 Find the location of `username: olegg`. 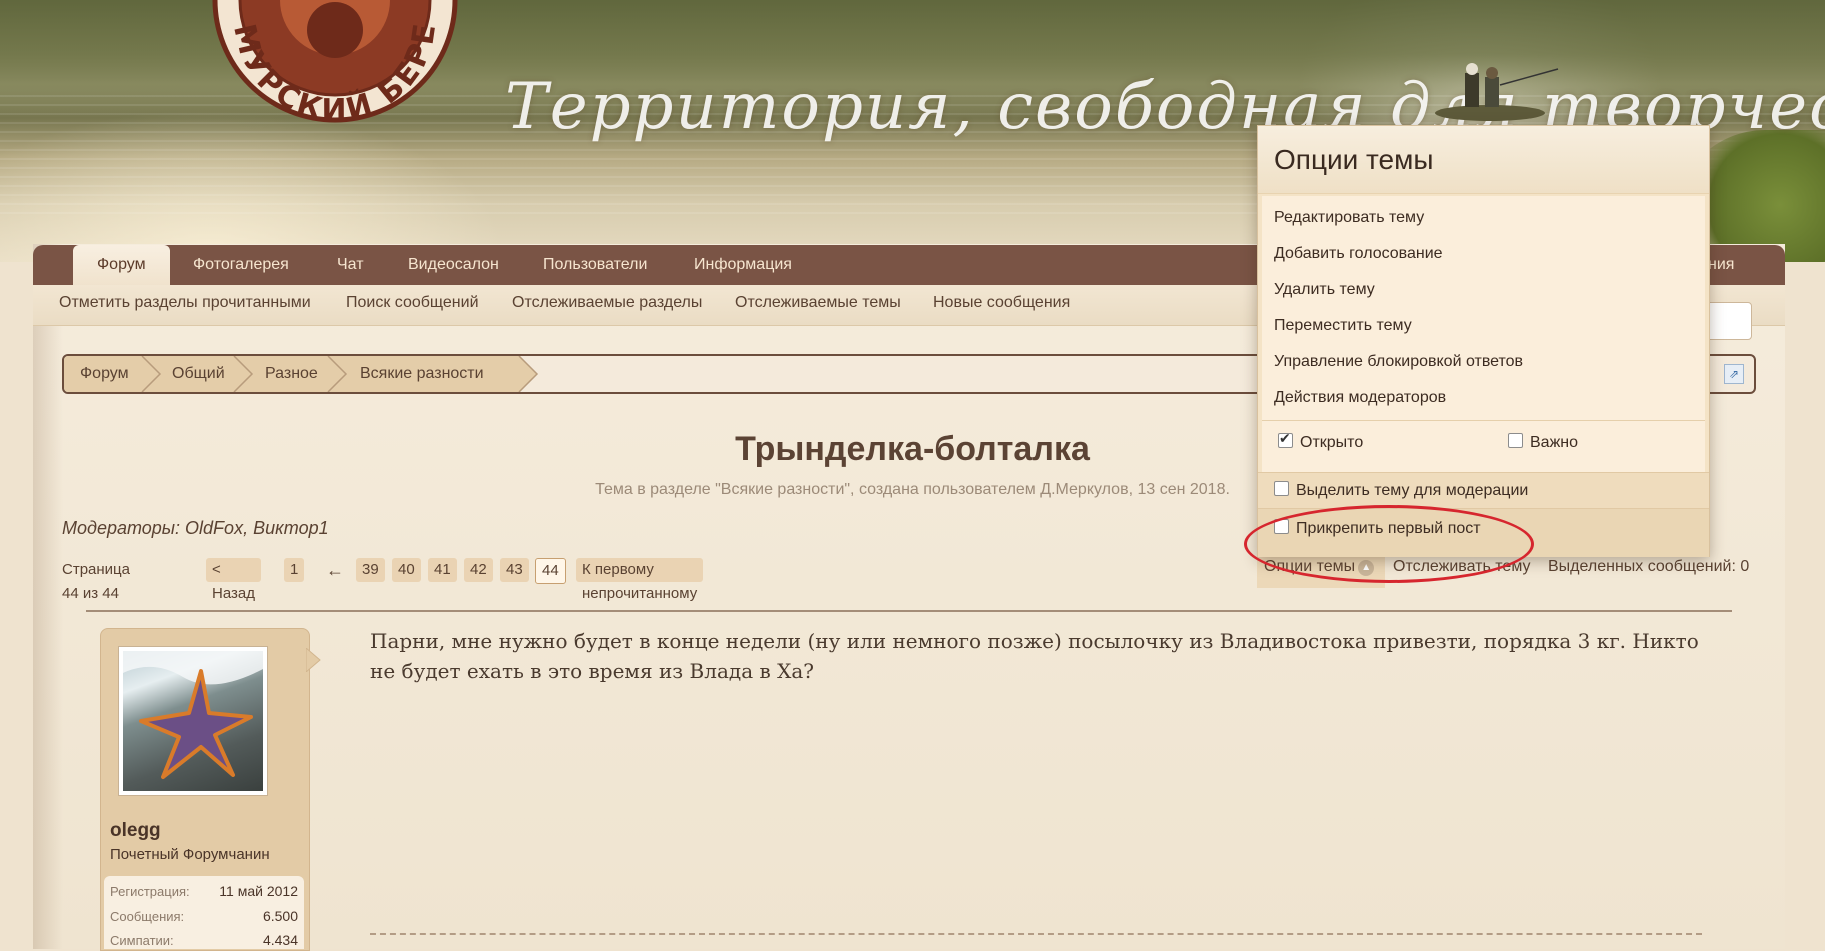

username: olegg is located at coordinates (135, 831).